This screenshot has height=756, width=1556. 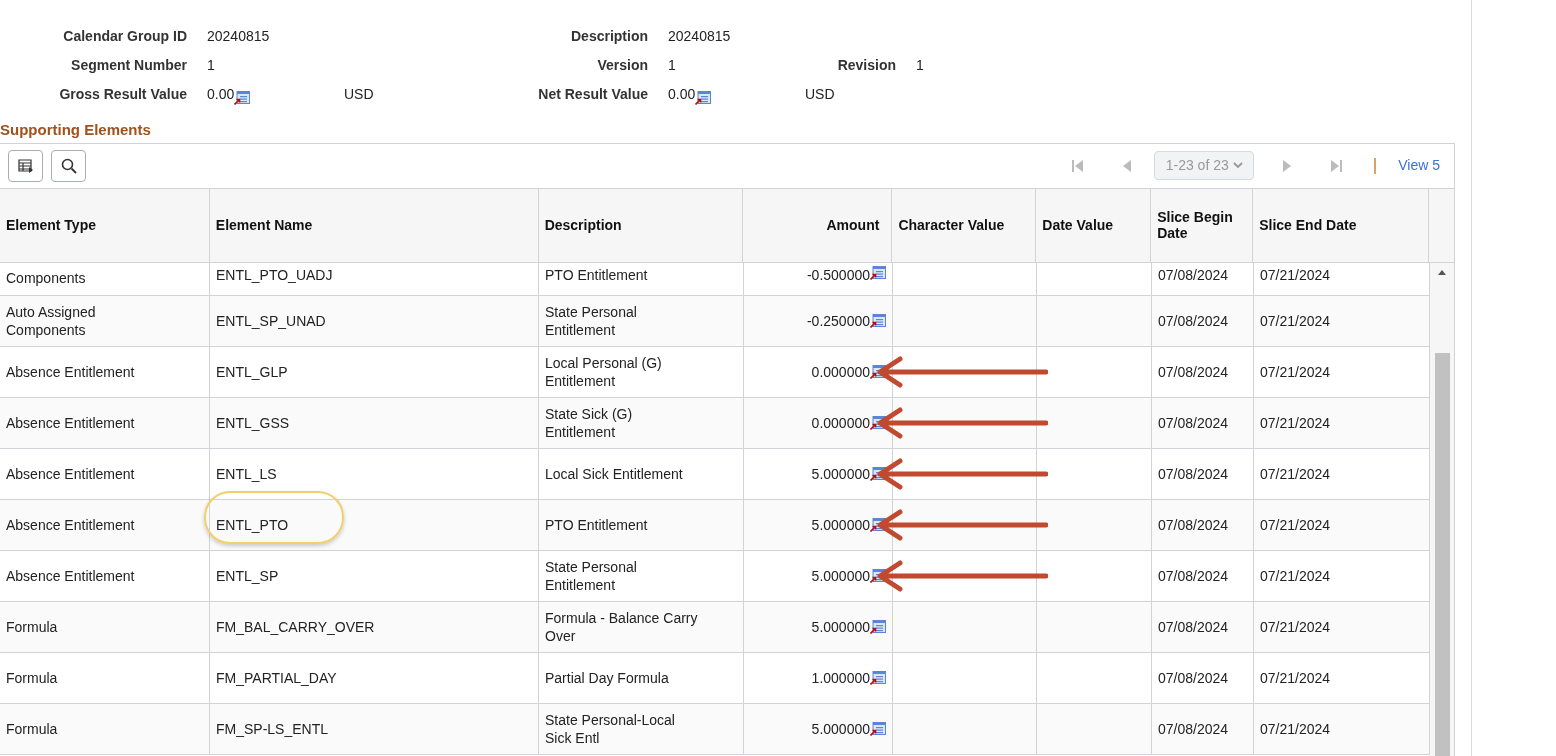 I want to click on column-header: Slice Begin Date, so click(x=1202, y=225).